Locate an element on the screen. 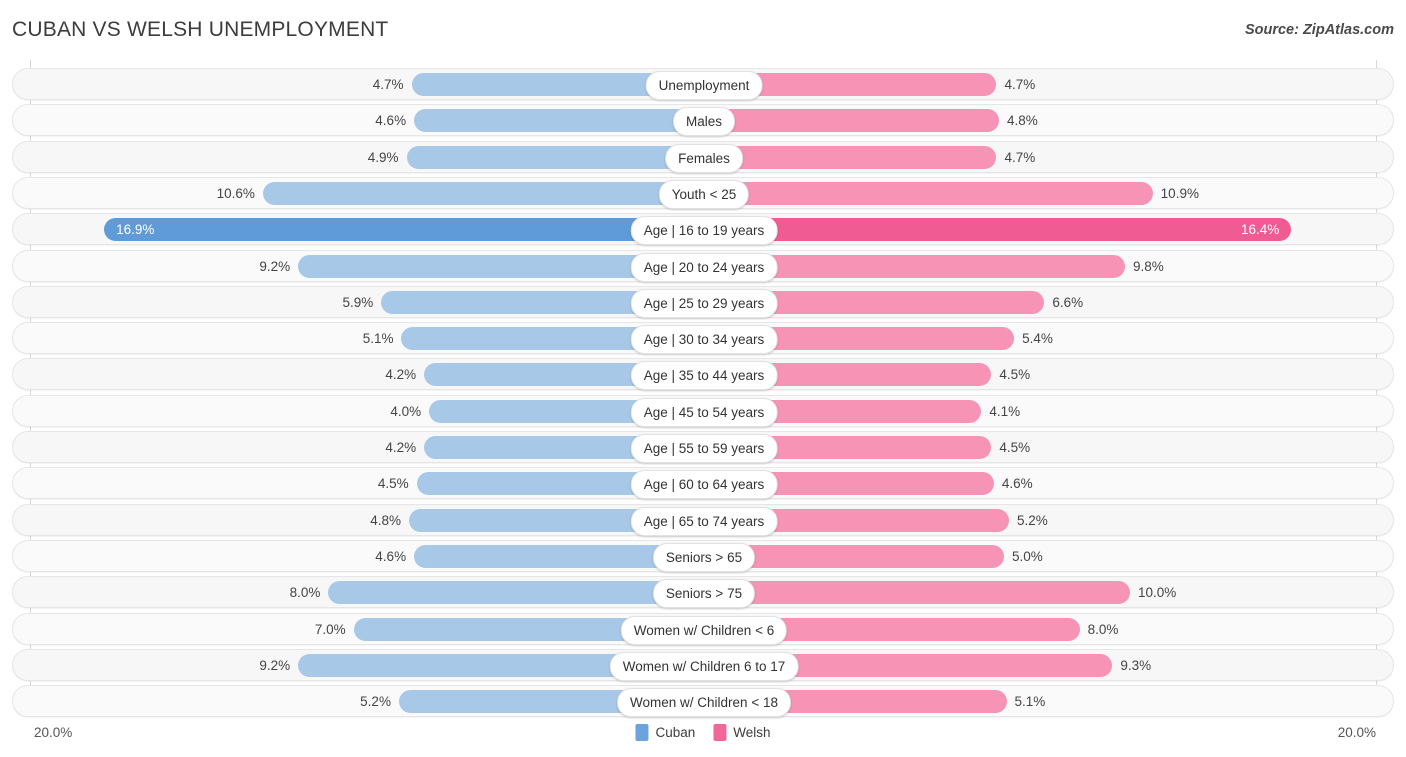 This screenshot has height=757, width=1406. value-label-cuban: 4.5% is located at coordinates (393, 484).